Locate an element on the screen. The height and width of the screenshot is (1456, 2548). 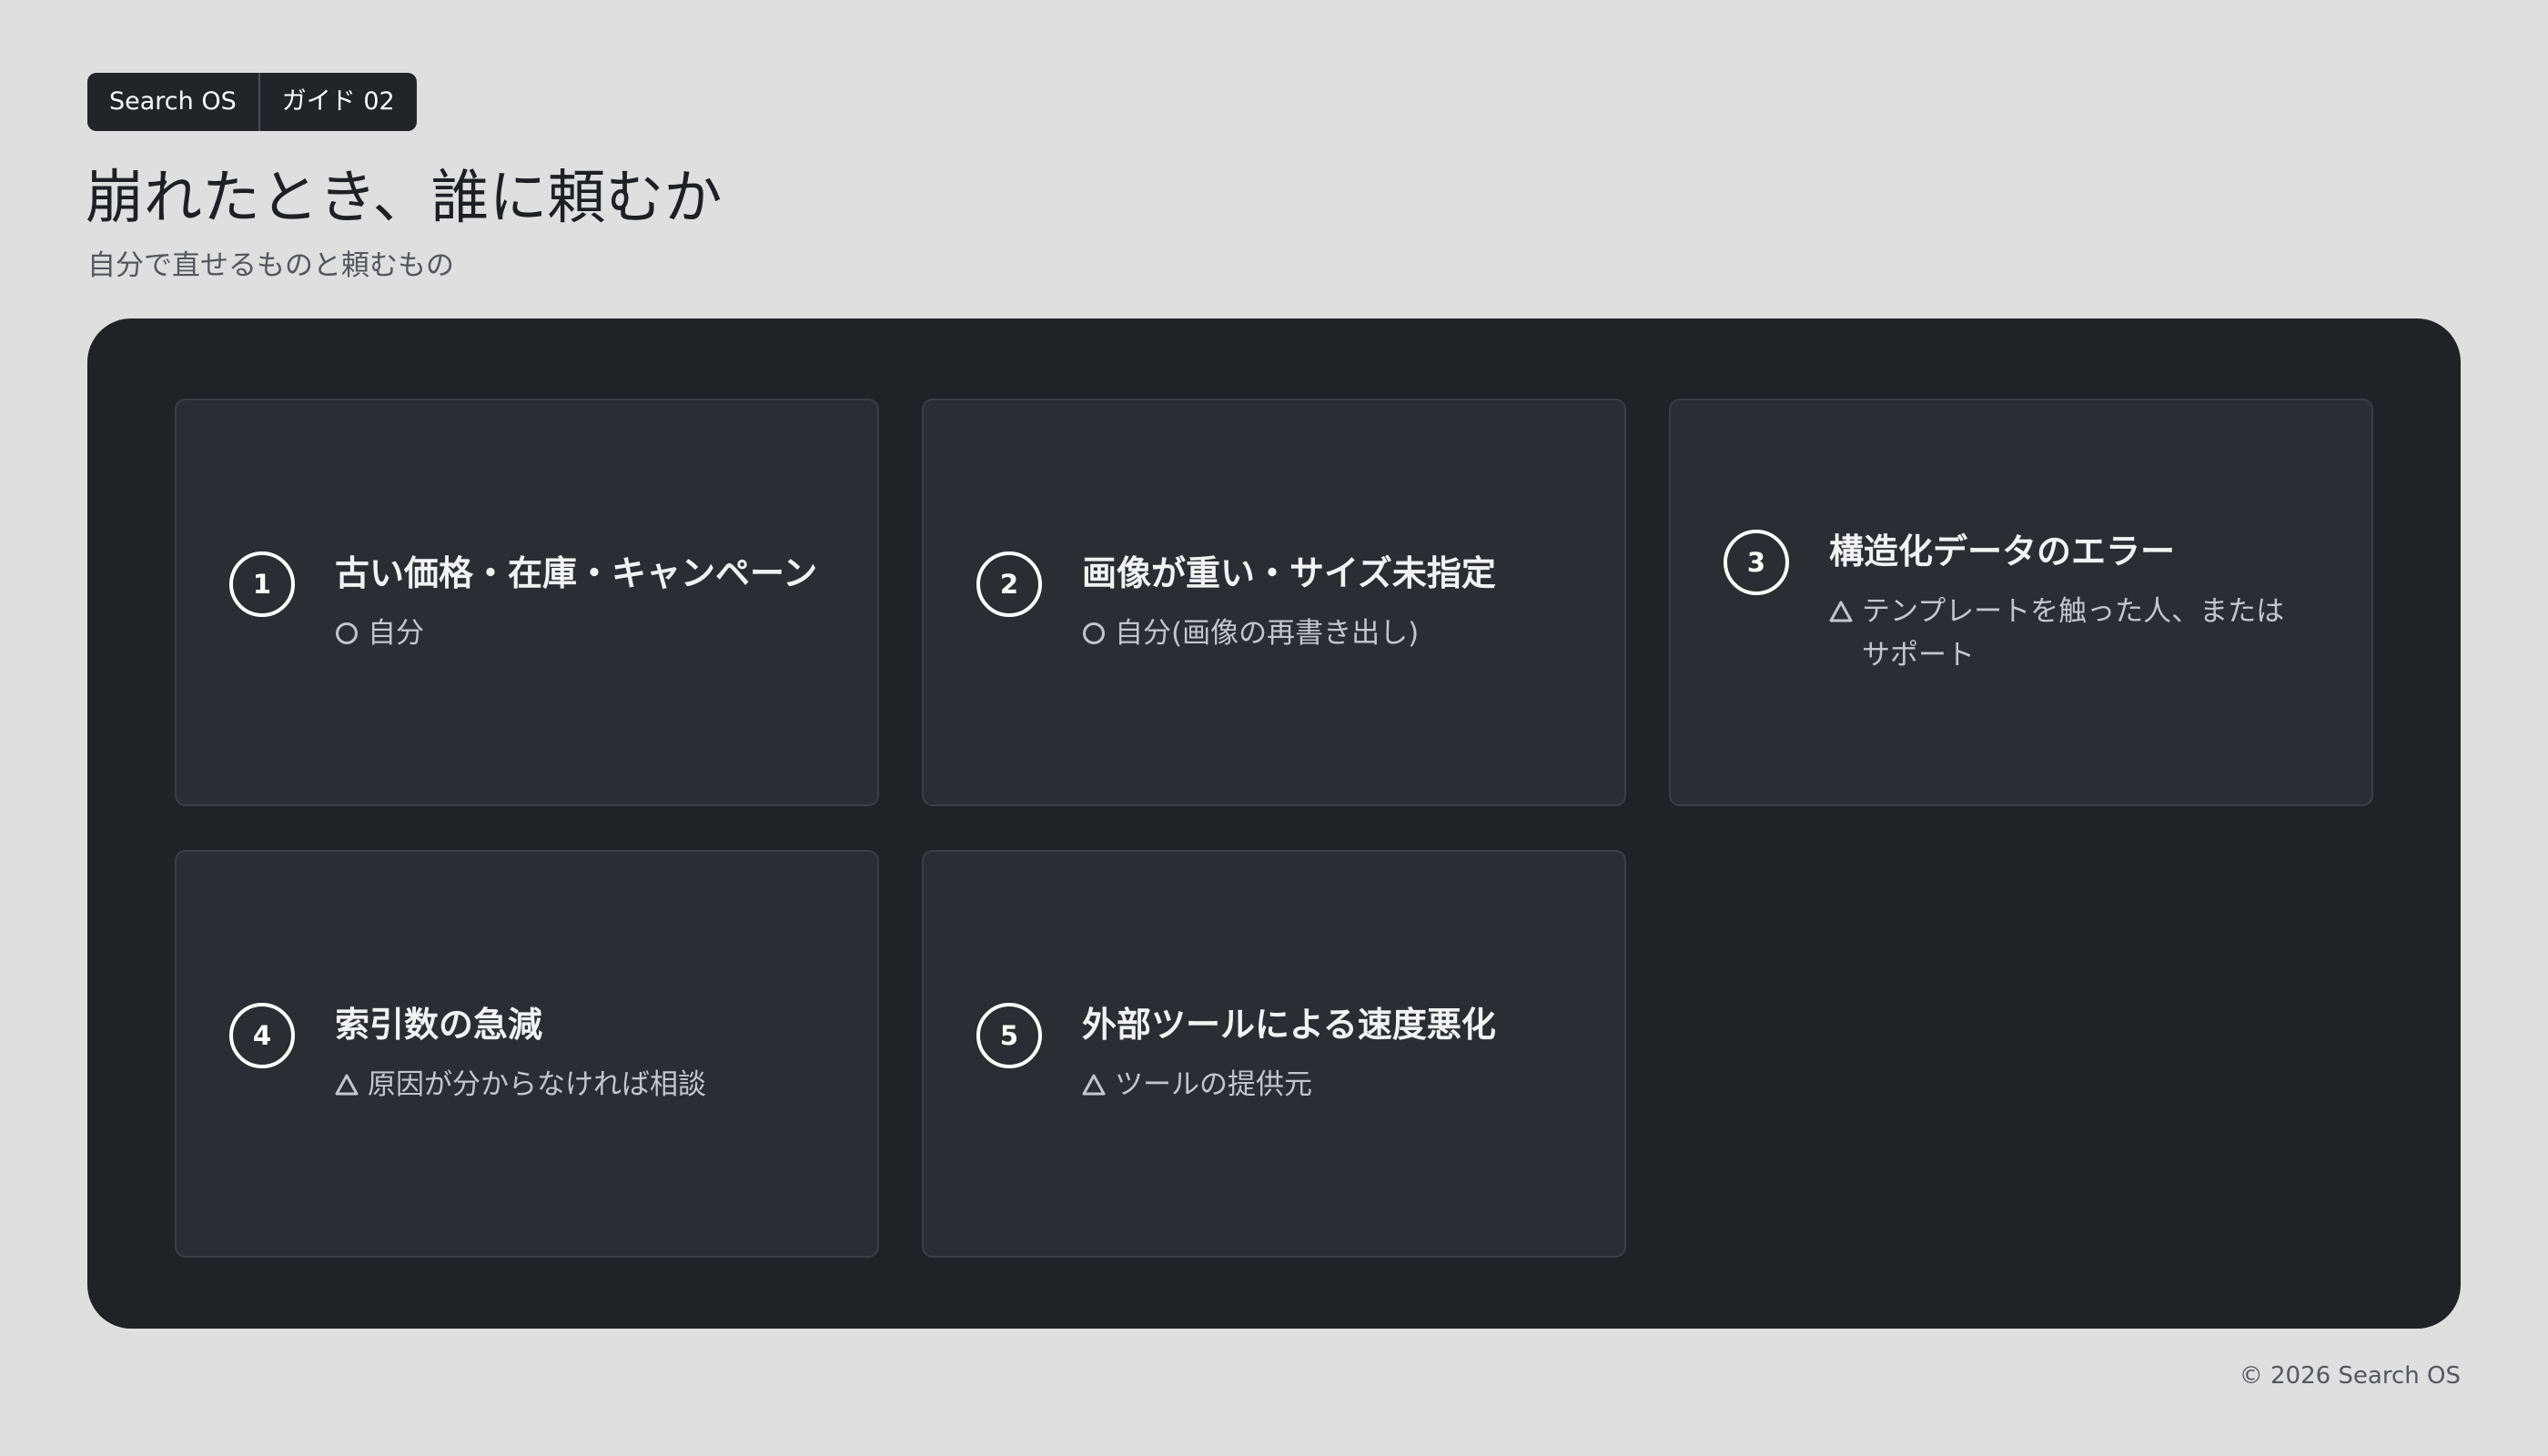
card-3: 3 構造化データのエラー テンプレートを触った人、またはサポート is located at coordinates (2021, 603).